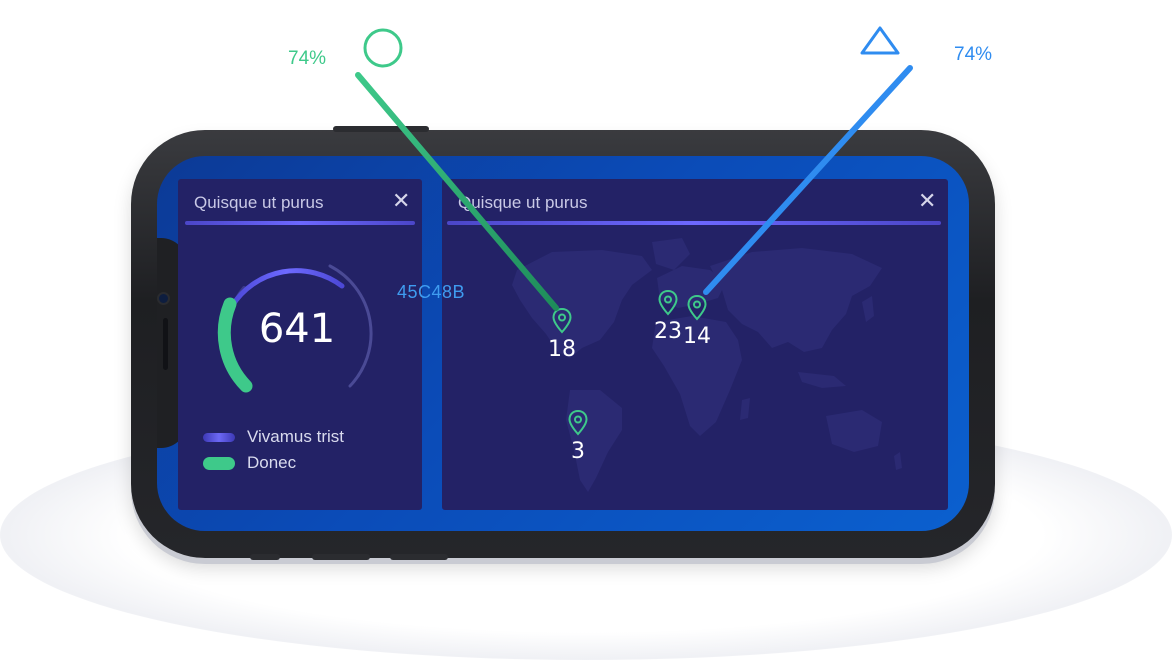 This screenshot has width=1172, height=661. What do you see at coordinates (457, 191) in the screenshot?
I see `annotation-line-green` at bounding box center [457, 191].